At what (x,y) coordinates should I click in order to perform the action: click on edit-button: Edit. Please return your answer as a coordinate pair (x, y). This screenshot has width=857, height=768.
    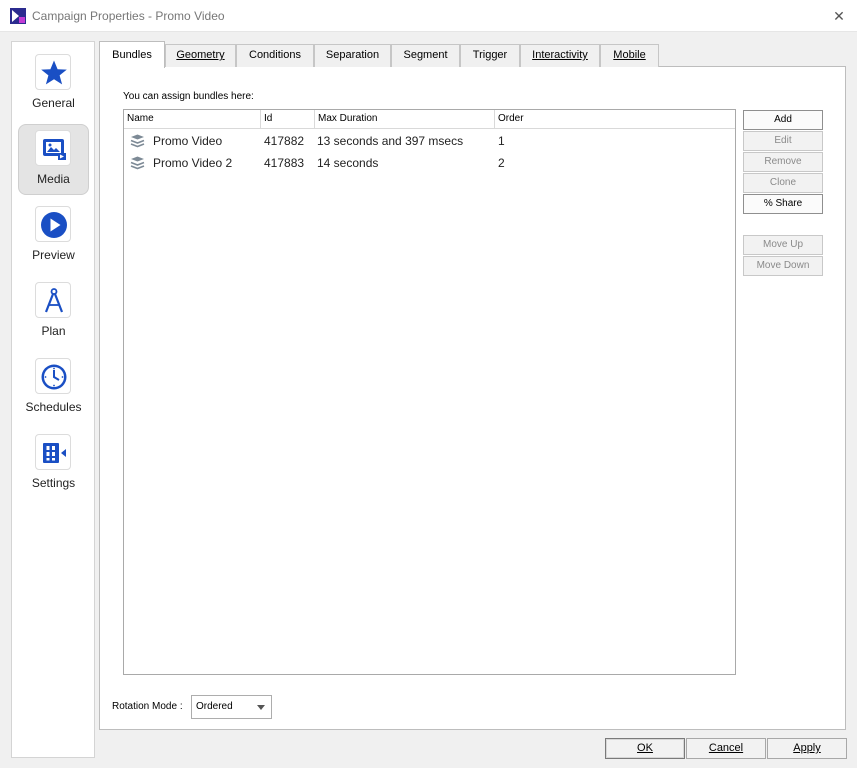
    Looking at the image, I should click on (783, 141).